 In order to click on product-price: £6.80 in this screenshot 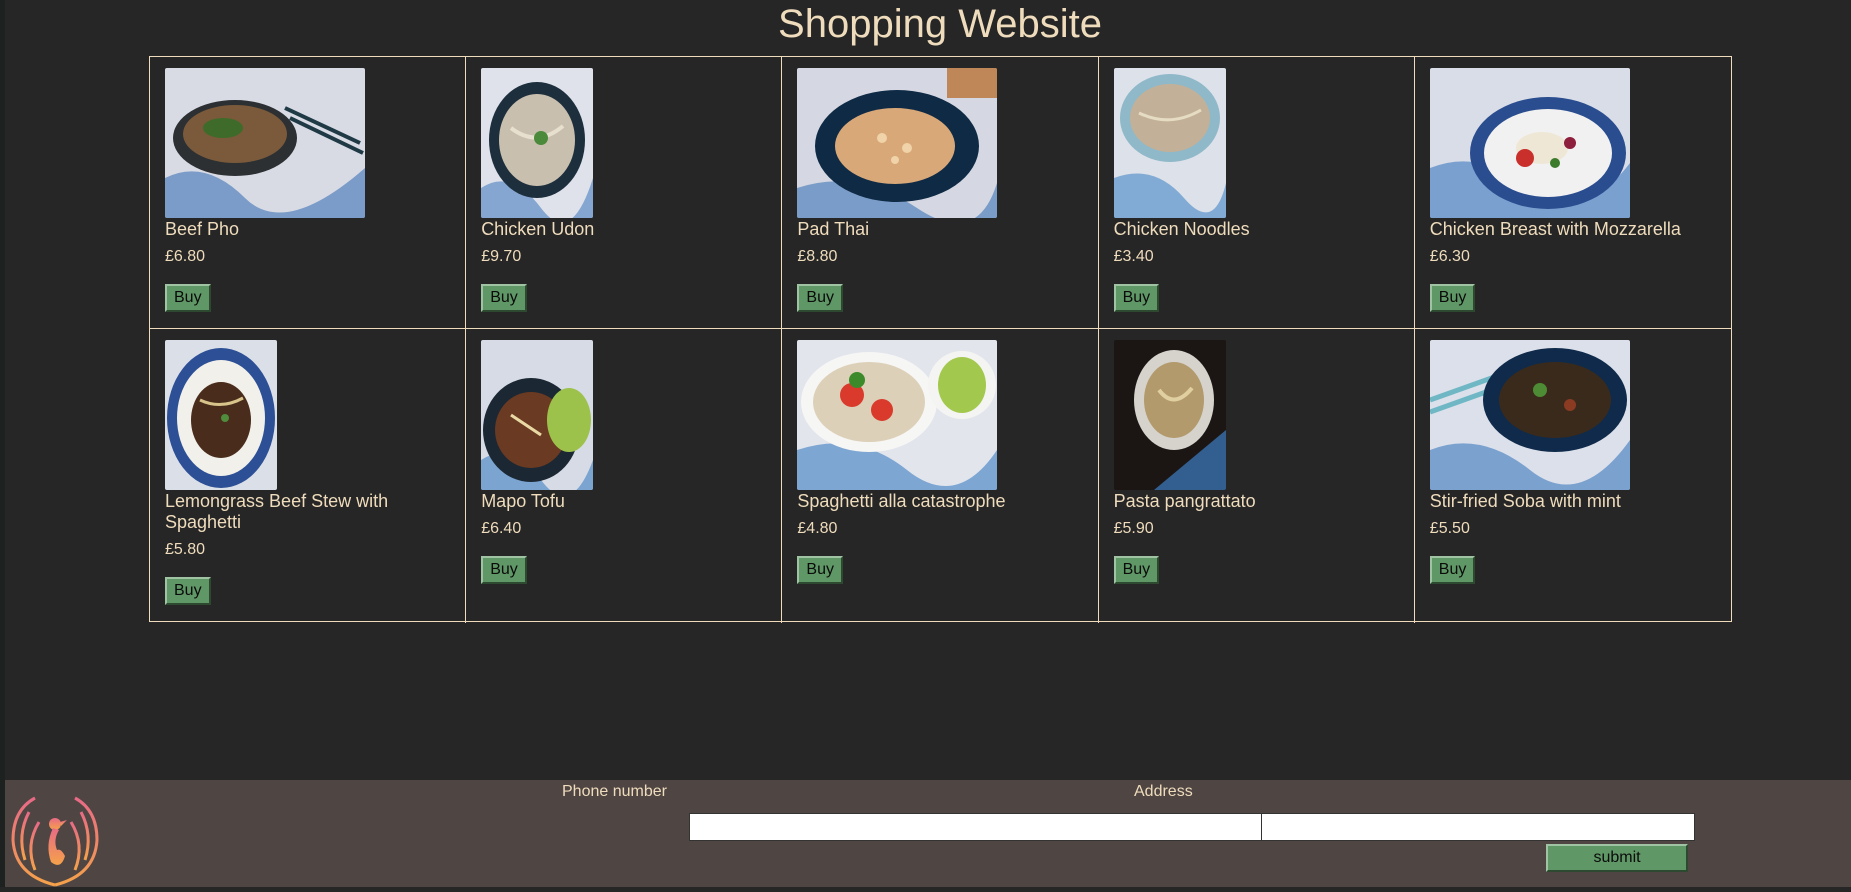, I will do `click(185, 256)`.